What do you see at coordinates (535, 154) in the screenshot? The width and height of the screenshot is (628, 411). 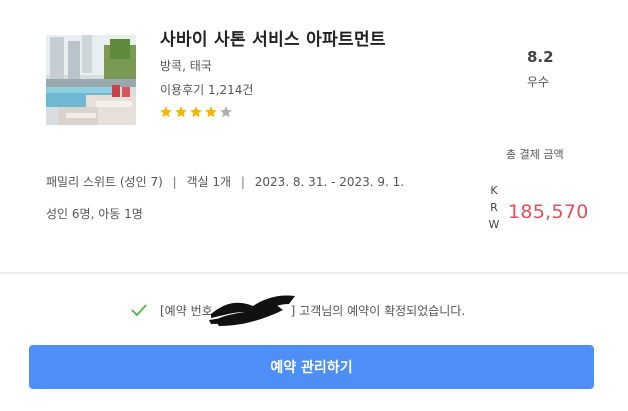 I see `total-price-label: 총 결제 금액` at bounding box center [535, 154].